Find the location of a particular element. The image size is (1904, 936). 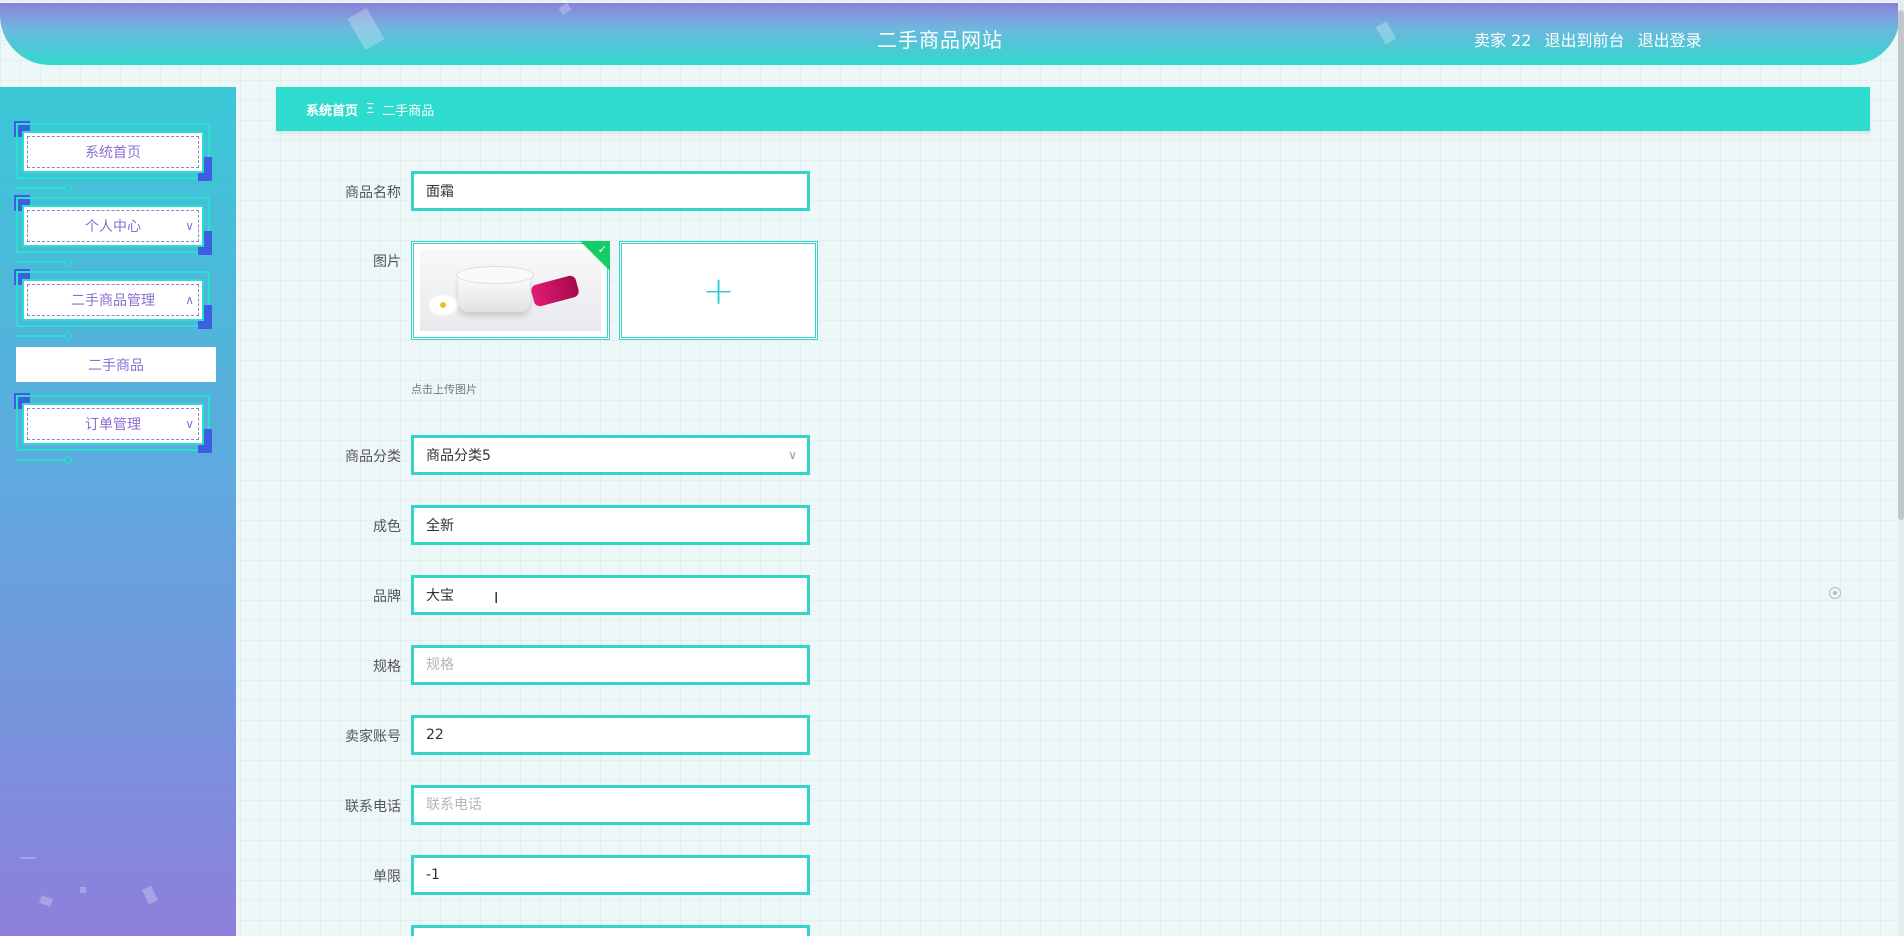

seller-account-input is located at coordinates (610, 735).